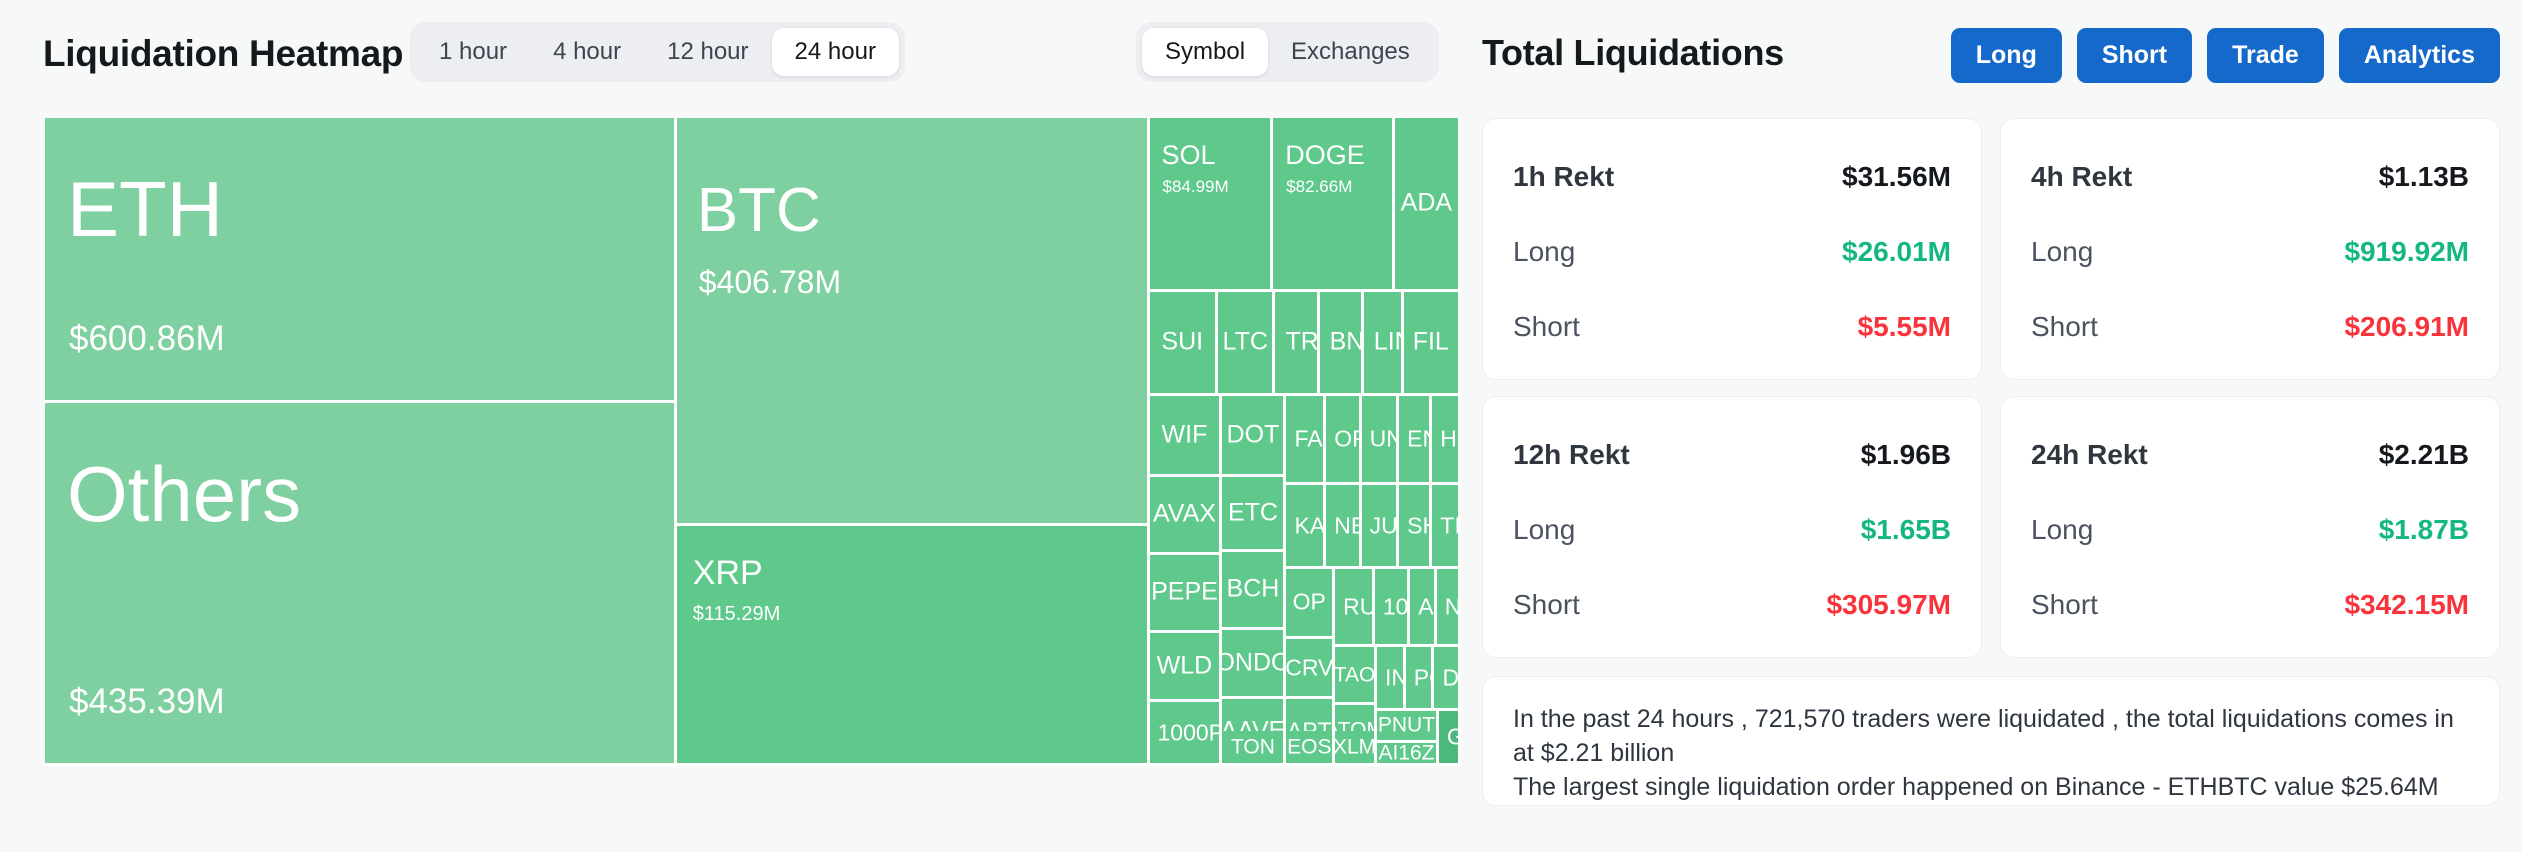  Describe the element at coordinates (1311, 604) in the screenshot. I see `treemap-tile-op: OP` at that location.